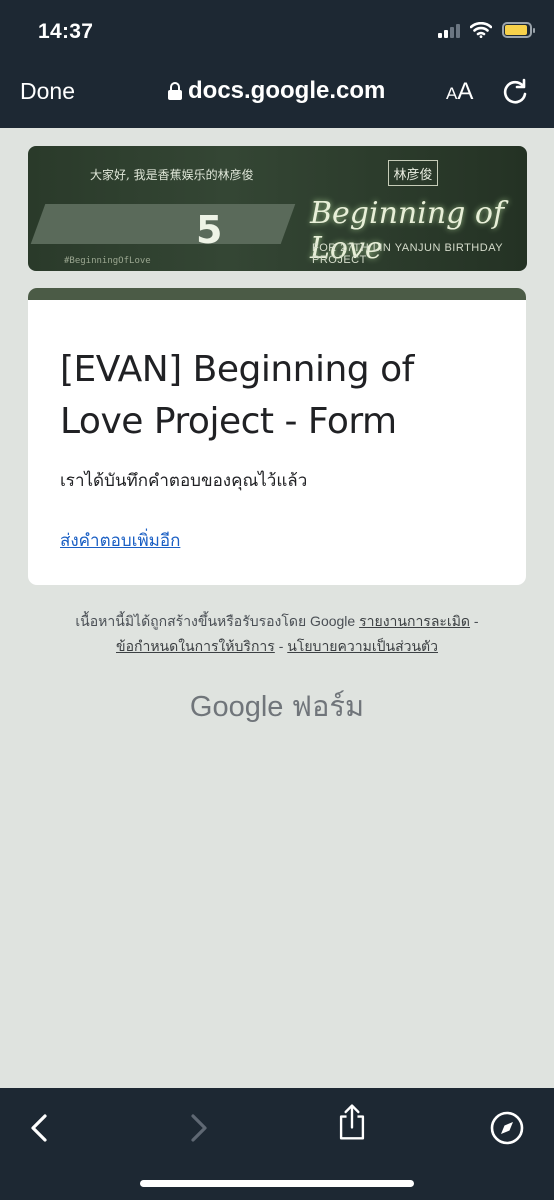 The height and width of the screenshot is (1200, 554). What do you see at coordinates (507, 1128) in the screenshot?
I see `compass-icon` at bounding box center [507, 1128].